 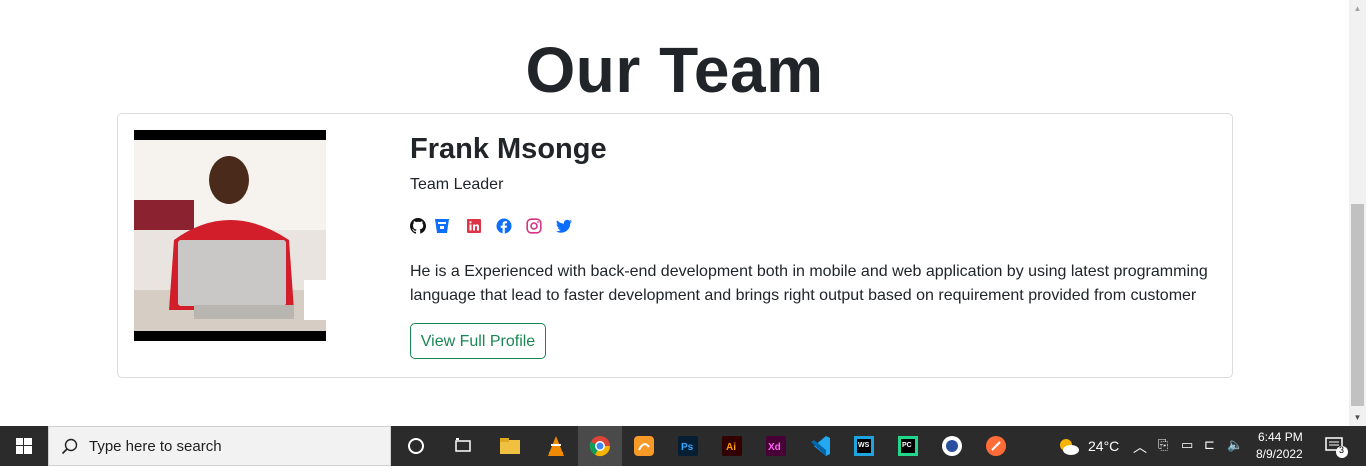 I want to click on svg-text: Ps, so click(x=687, y=447).